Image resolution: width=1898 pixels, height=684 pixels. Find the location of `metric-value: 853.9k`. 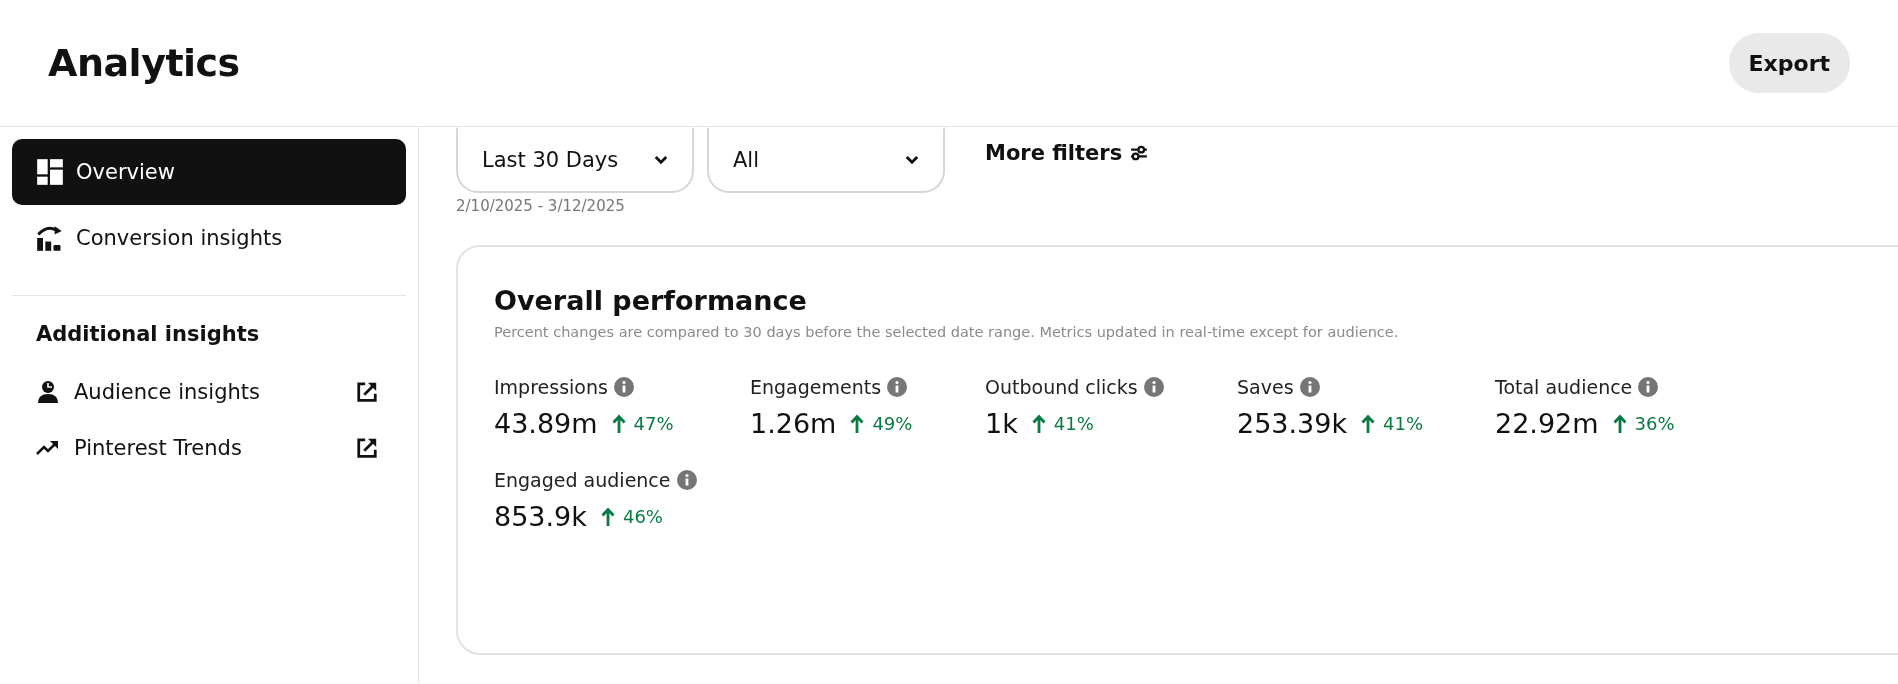

metric-value: 853.9k is located at coordinates (540, 516).